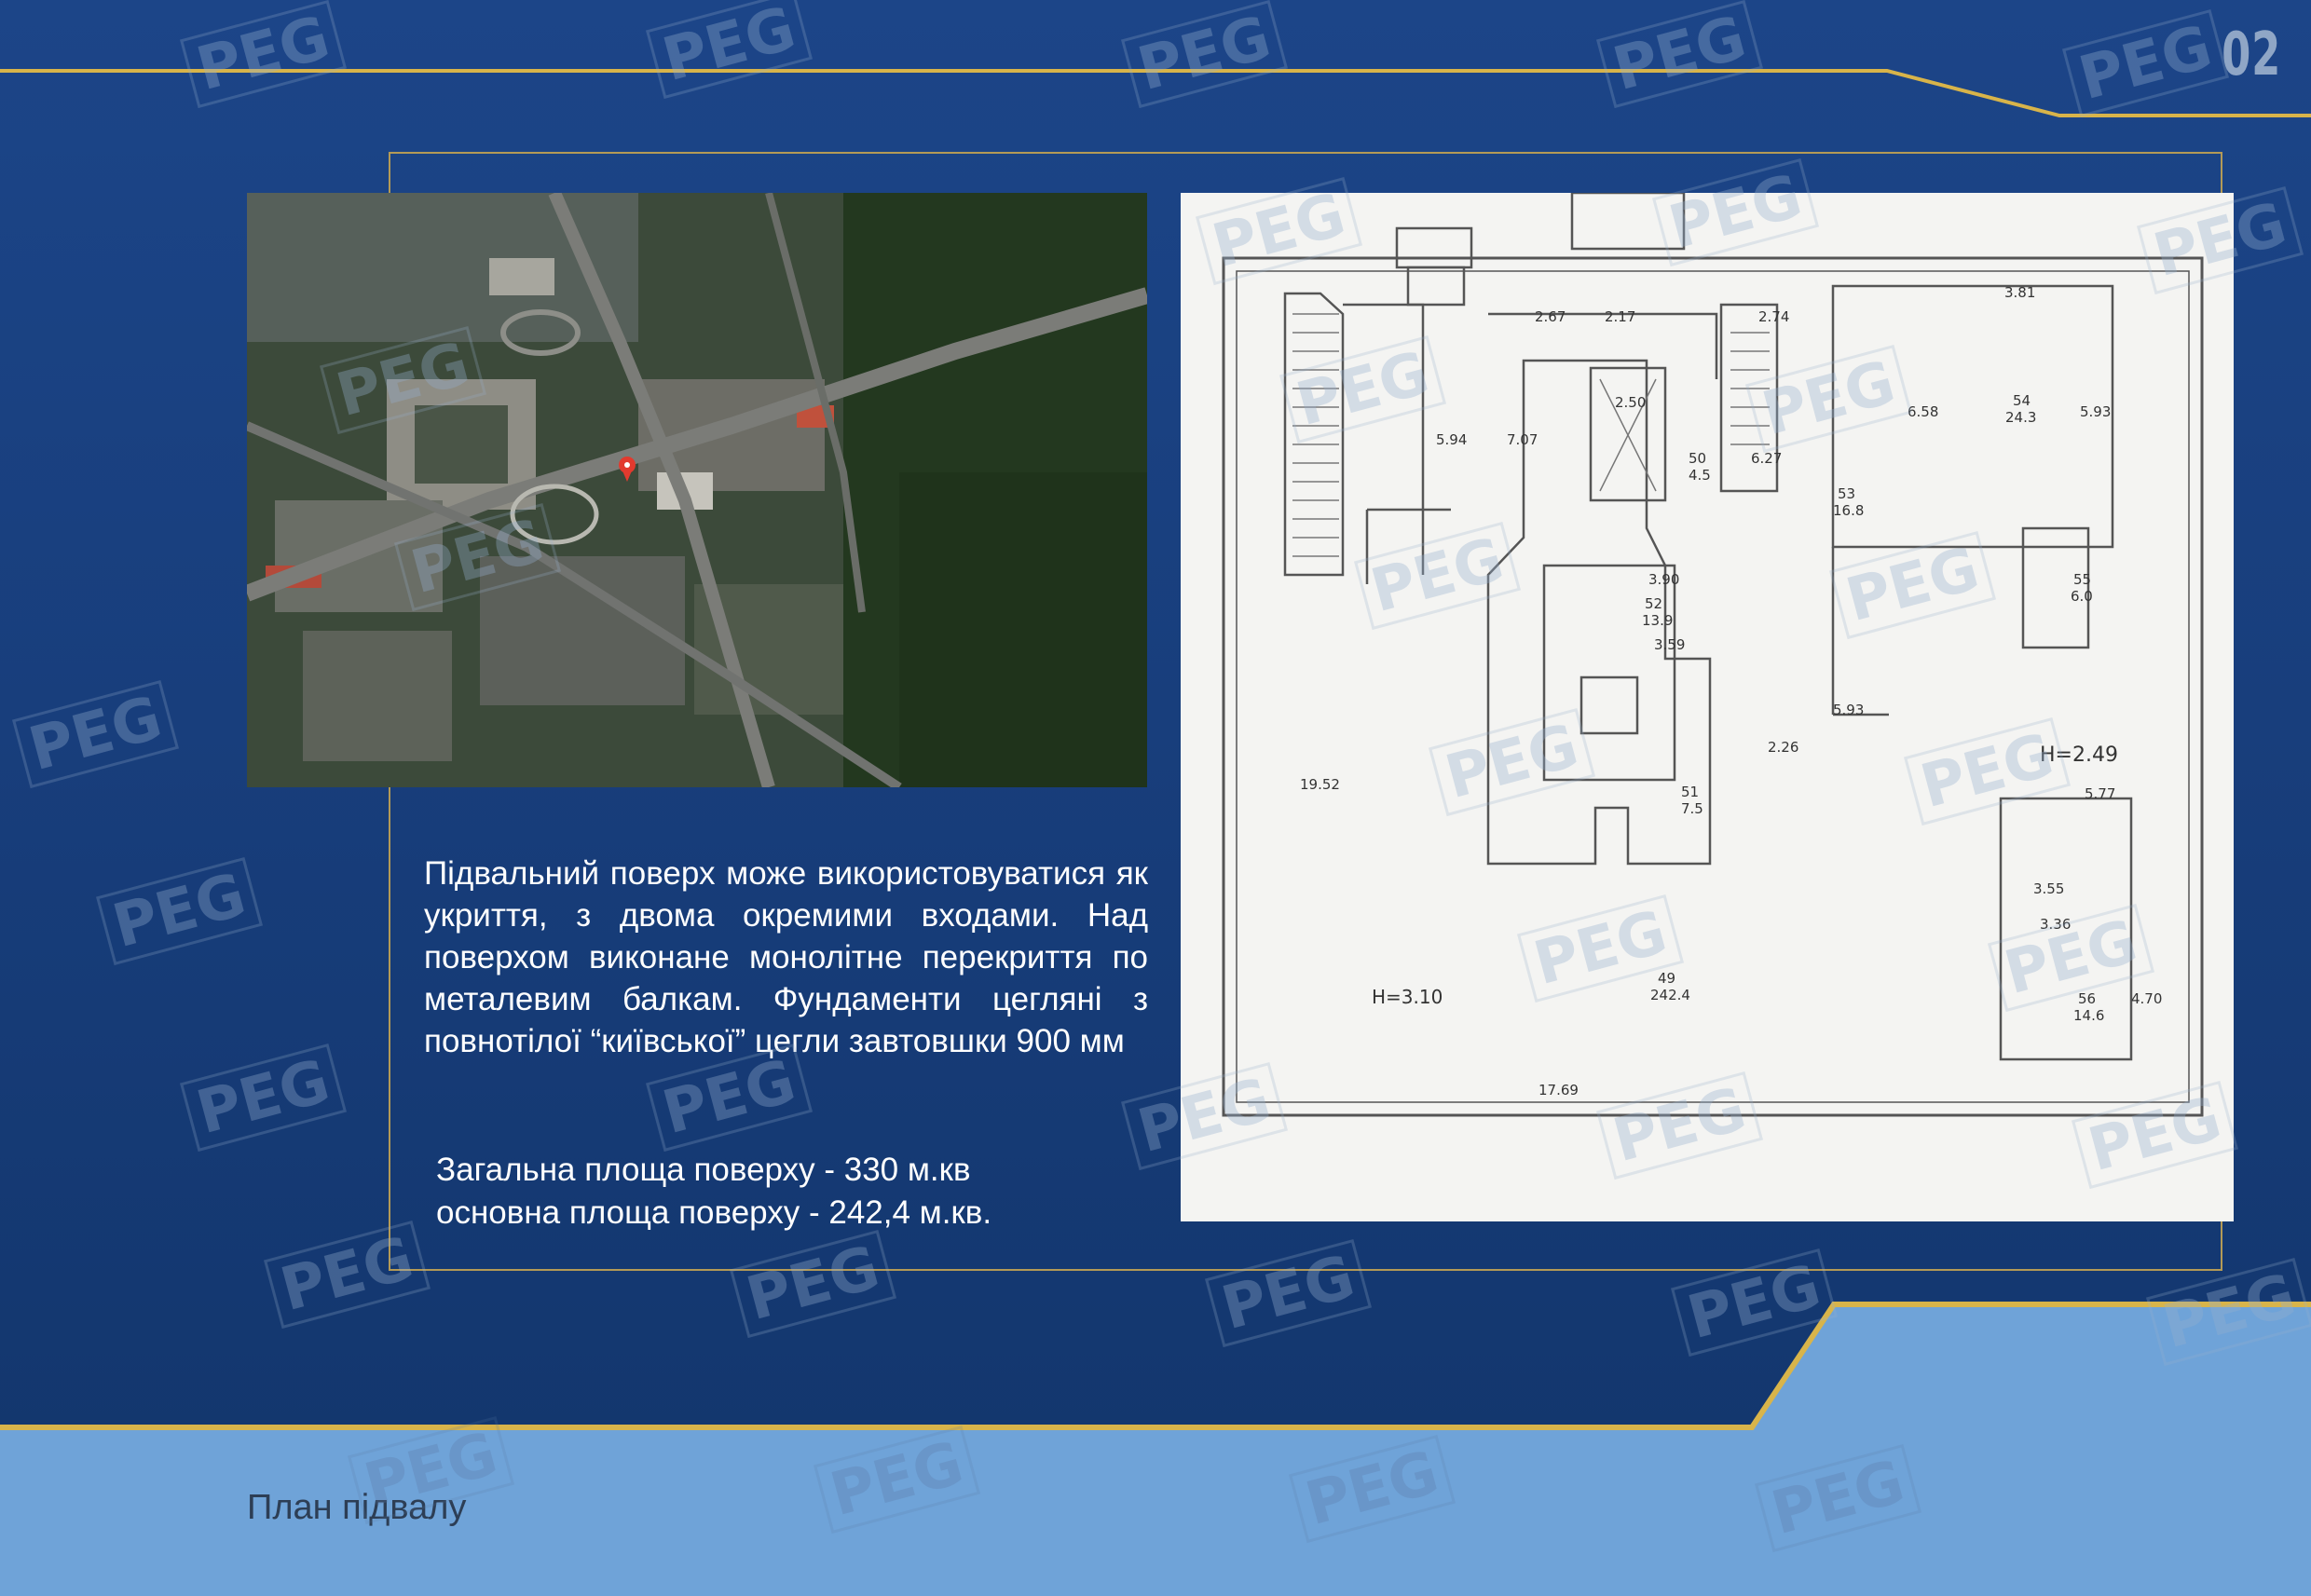 This screenshot has width=2311, height=1596. Describe the element at coordinates (1690, 792) in the screenshot. I see `svg-text: 51` at that location.